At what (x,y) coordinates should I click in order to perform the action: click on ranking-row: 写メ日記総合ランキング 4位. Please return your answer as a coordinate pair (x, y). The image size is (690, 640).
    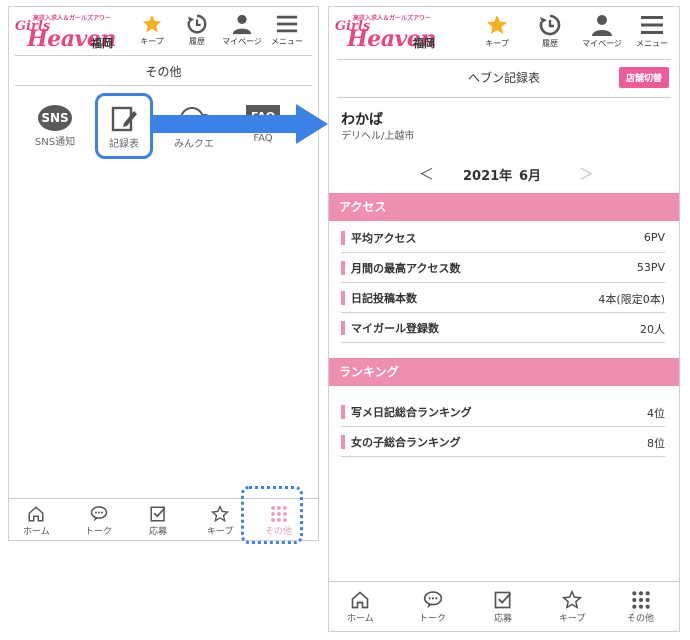
    Looking at the image, I should click on (503, 412).